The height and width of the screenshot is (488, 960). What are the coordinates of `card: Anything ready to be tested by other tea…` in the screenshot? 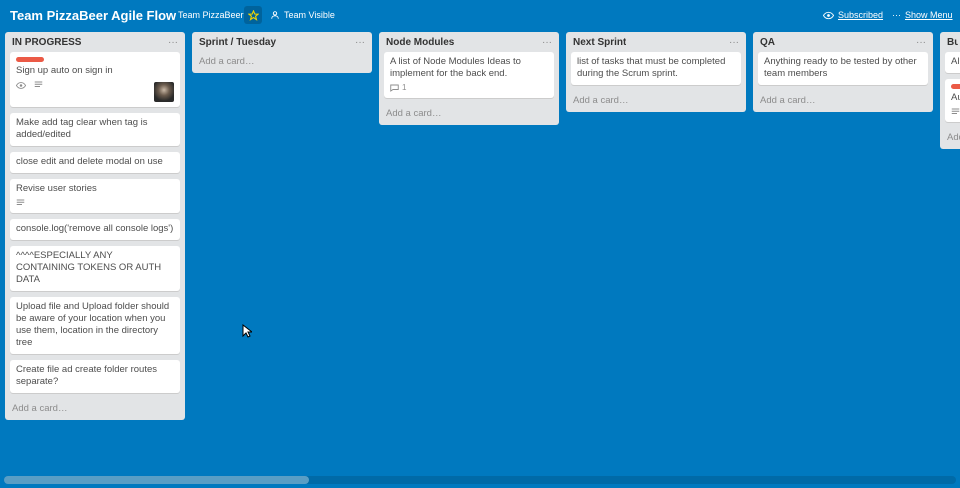 It's located at (843, 68).